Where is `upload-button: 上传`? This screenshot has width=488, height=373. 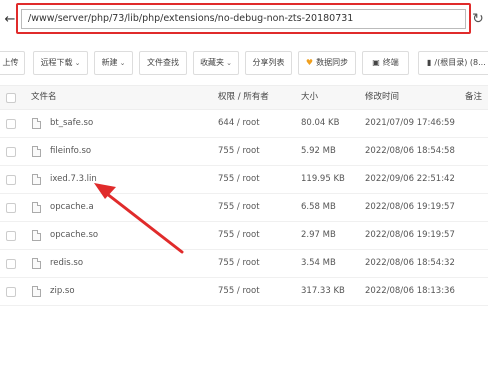
upload-button: 上传 is located at coordinates (12, 63).